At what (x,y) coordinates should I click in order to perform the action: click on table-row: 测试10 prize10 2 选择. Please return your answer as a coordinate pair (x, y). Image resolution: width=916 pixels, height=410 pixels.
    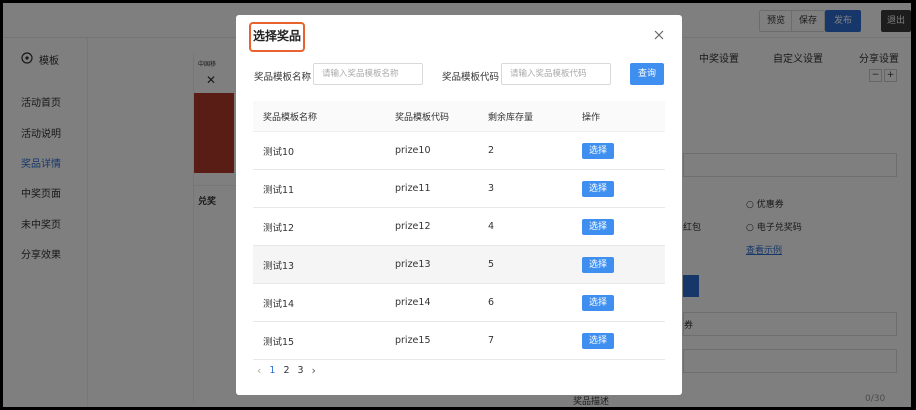
    Looking at the image, I should click on (459, 150).